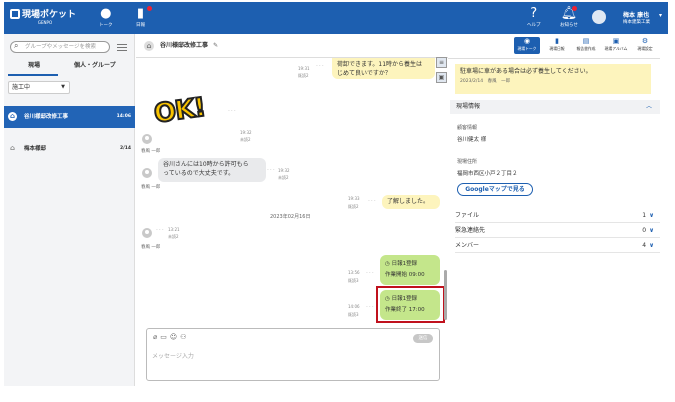  I want to click on msg-text: じめて良いですか？, so click(364, 73).